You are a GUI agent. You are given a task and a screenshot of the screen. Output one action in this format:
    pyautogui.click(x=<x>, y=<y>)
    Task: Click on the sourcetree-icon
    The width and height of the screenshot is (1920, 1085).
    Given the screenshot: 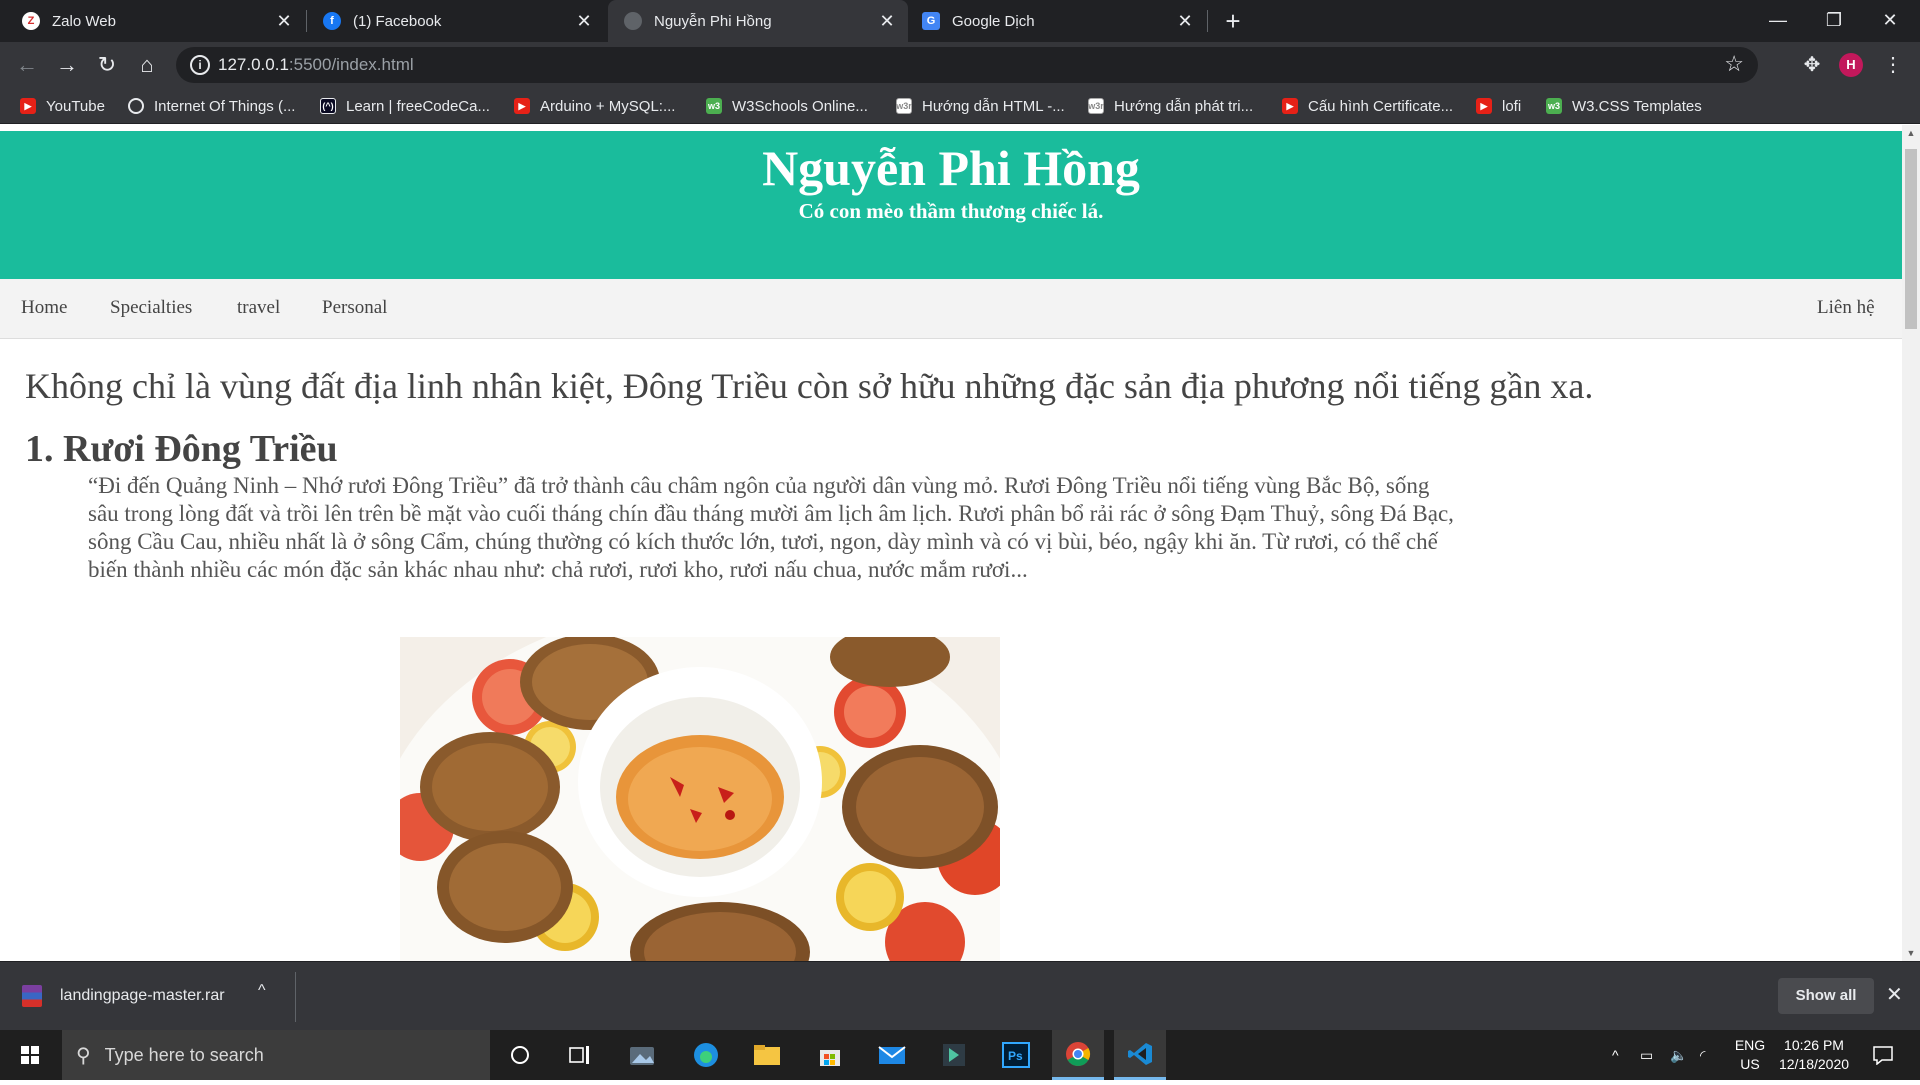 What is the action you would take?
    pyautogui.click(x=954, y=1055)
    